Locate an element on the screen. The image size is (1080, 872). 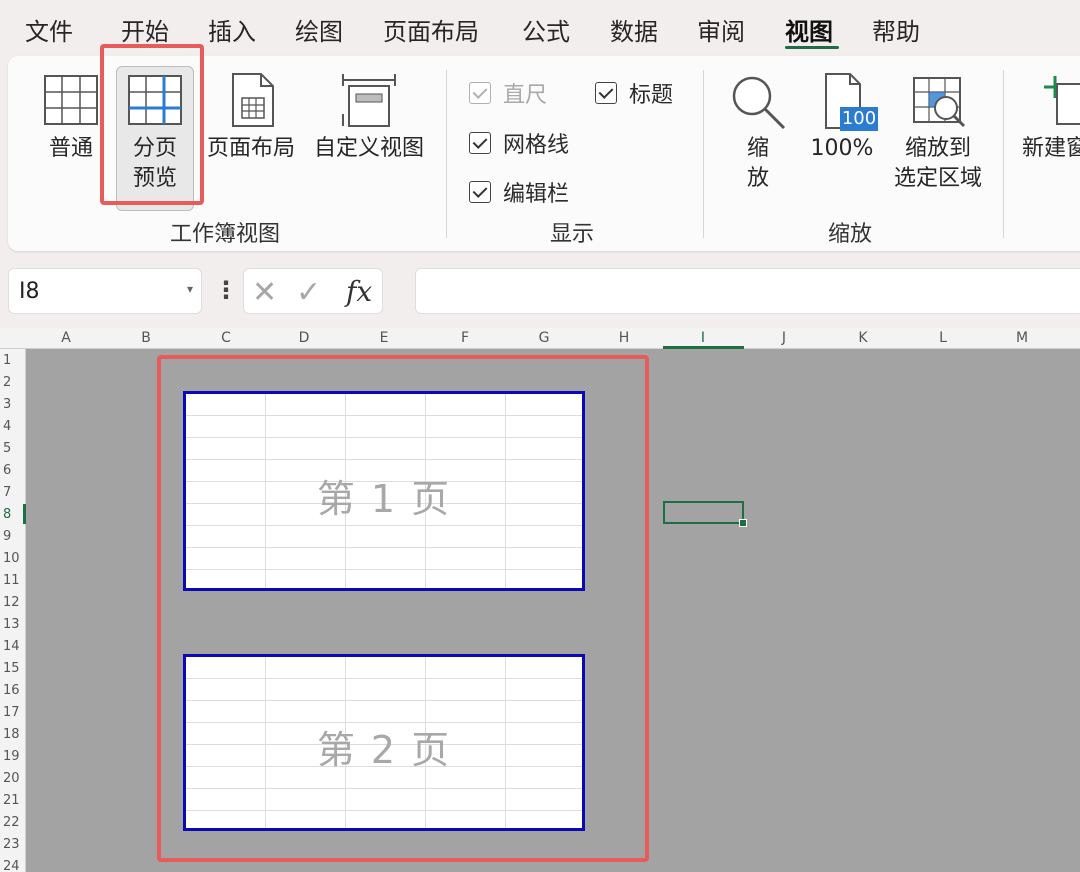
tab-help: 帮助 is located at coordinates (896, 29).